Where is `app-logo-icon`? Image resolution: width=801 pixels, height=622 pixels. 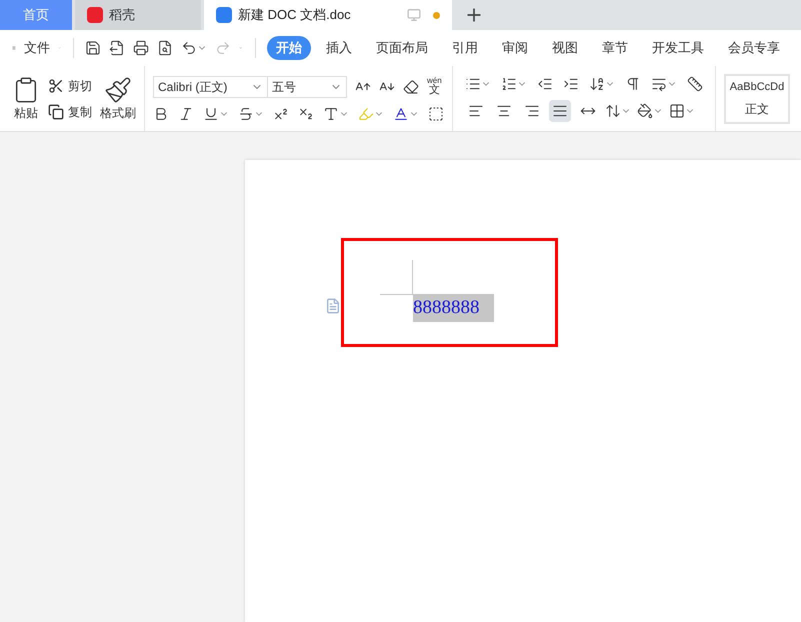 app-logo-icon is located at coordinates (95, 15).